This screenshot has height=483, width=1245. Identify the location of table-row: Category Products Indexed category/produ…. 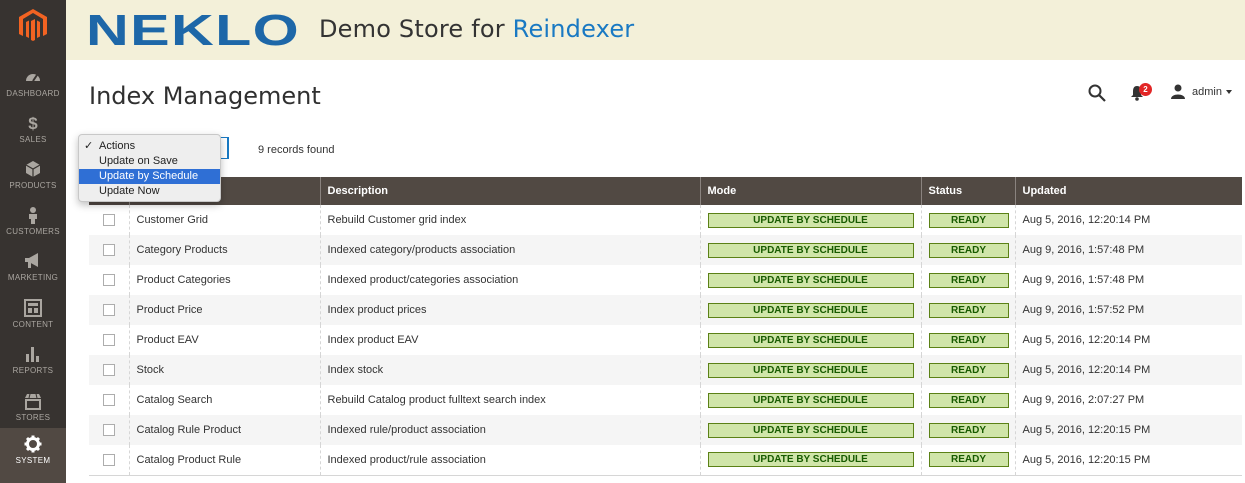
(665, 250).